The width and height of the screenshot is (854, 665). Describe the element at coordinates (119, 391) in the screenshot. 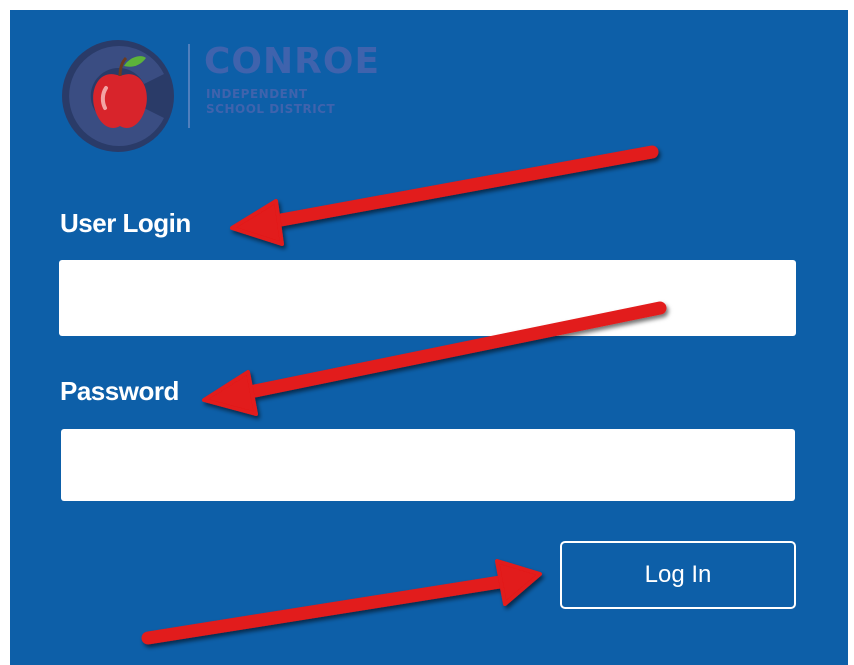

I see `password-label: Password` at that location.